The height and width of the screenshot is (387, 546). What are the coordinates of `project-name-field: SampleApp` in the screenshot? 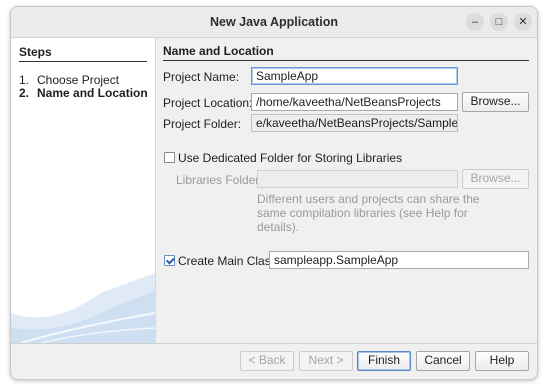 It's located at (354, 76).